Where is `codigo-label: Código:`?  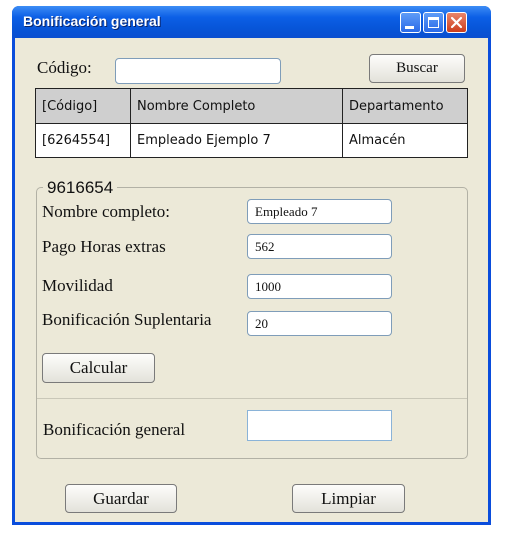
codigo-label: Código: is located at coordinates (64, 67).